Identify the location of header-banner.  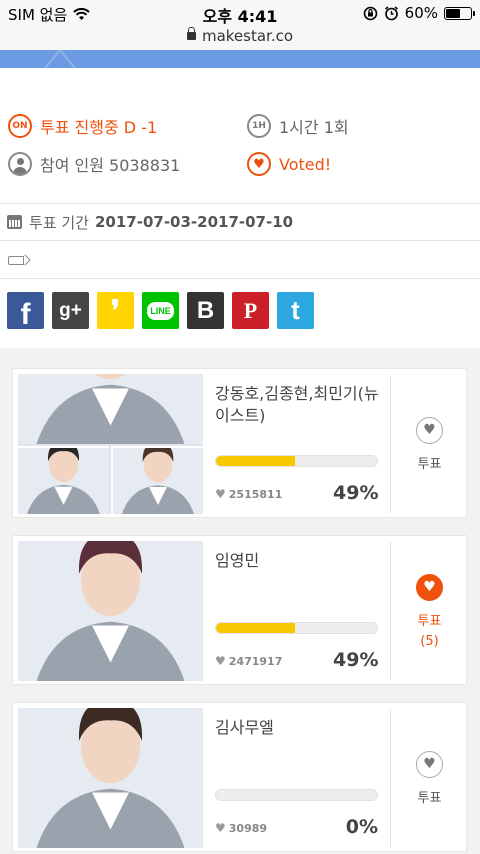
(240, 59).